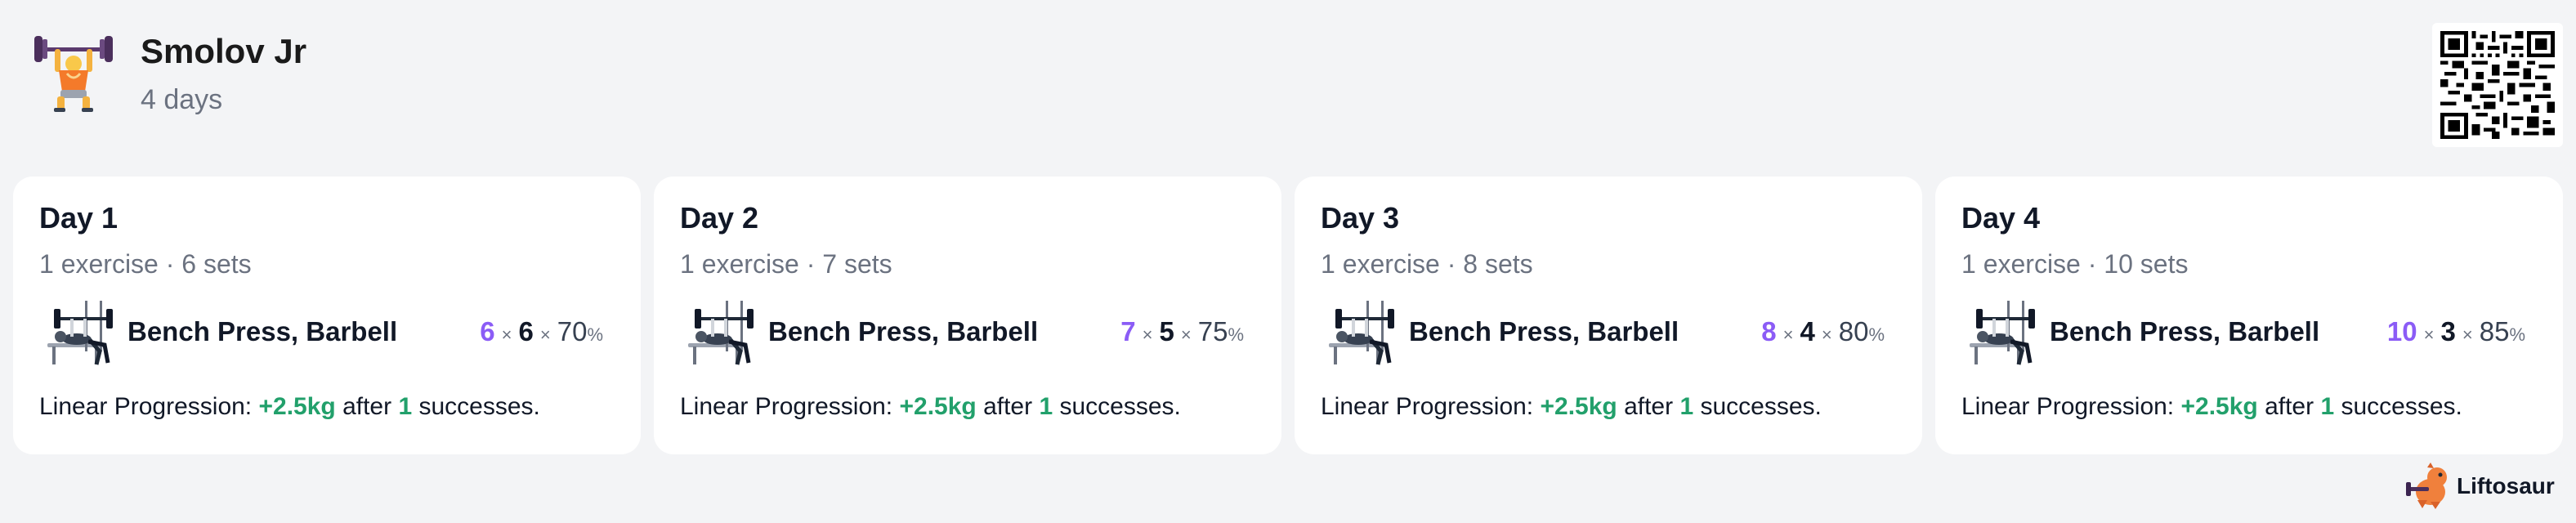  I want to click on percent-value: 80, so click(1853, 331).